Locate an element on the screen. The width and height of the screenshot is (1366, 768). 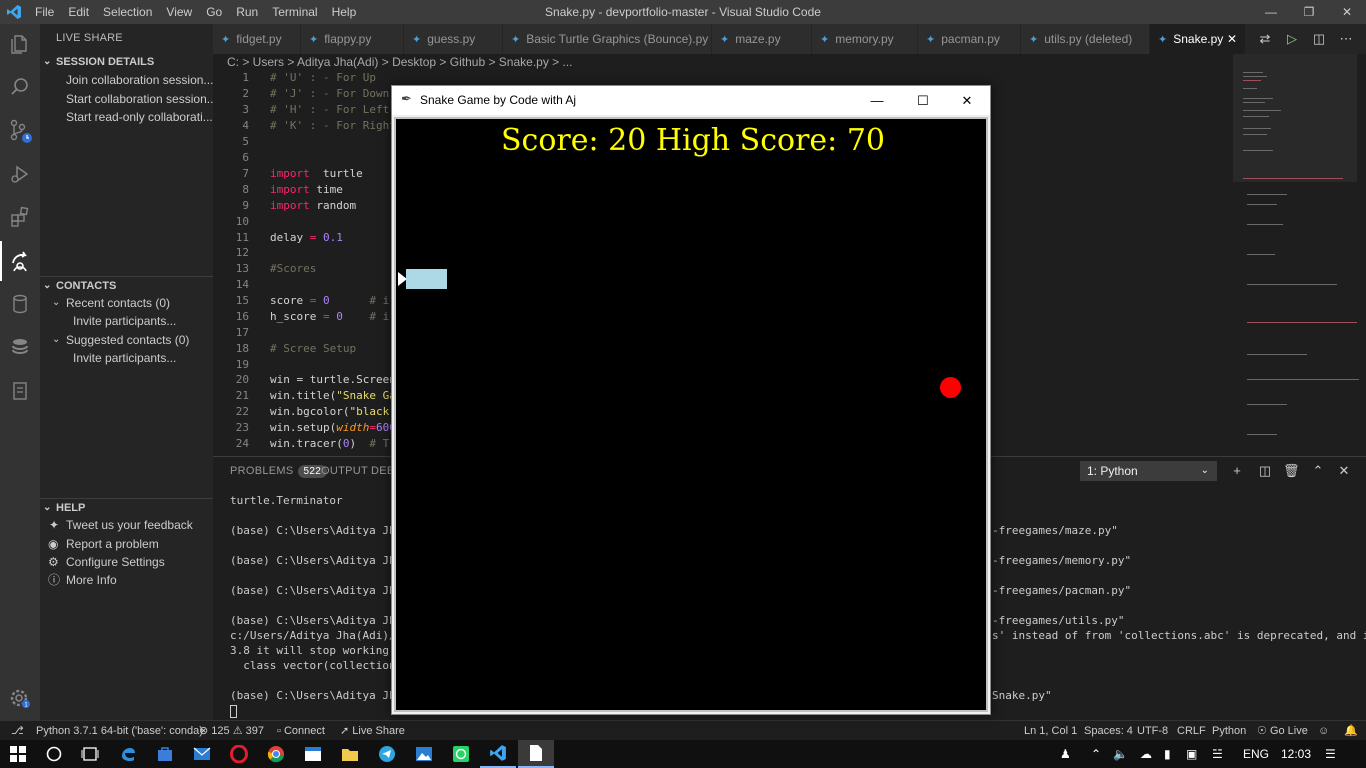
menu-help: Help is located at coordinates (344, 12).